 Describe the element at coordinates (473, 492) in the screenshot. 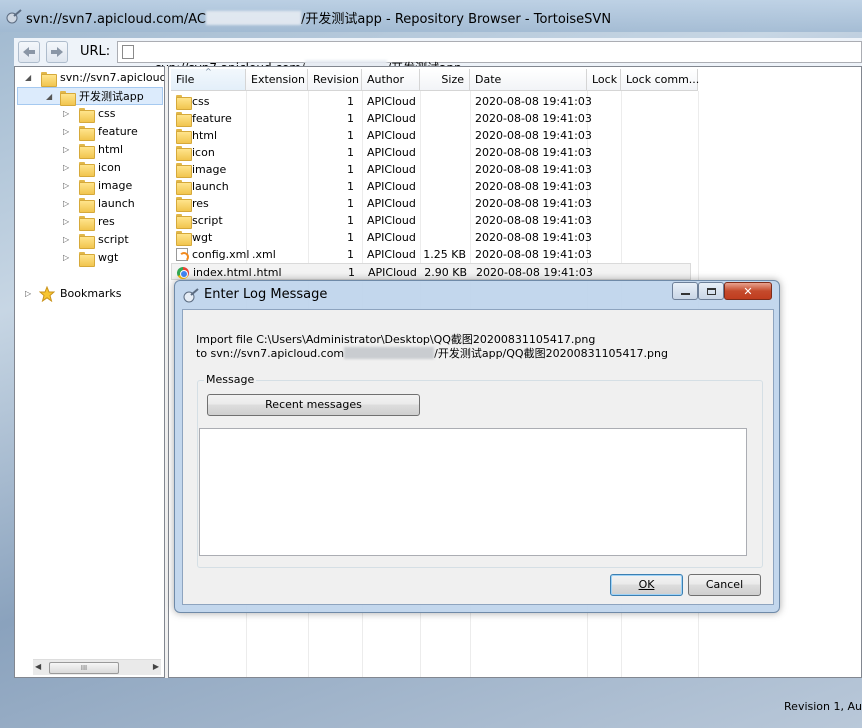

I see `log-message-textarea` at that location.